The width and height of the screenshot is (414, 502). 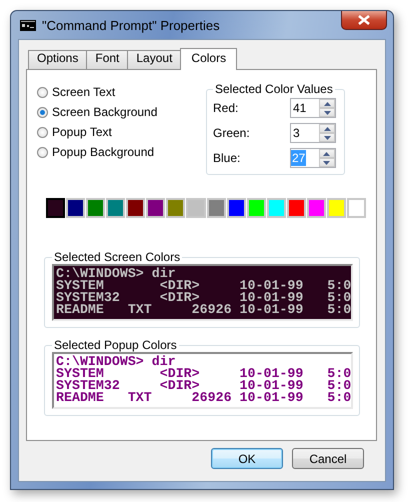 What do you see at coordinates (313, 108) in the screenshot?
I see `number-field: 41` at bounding box center [313, 108].